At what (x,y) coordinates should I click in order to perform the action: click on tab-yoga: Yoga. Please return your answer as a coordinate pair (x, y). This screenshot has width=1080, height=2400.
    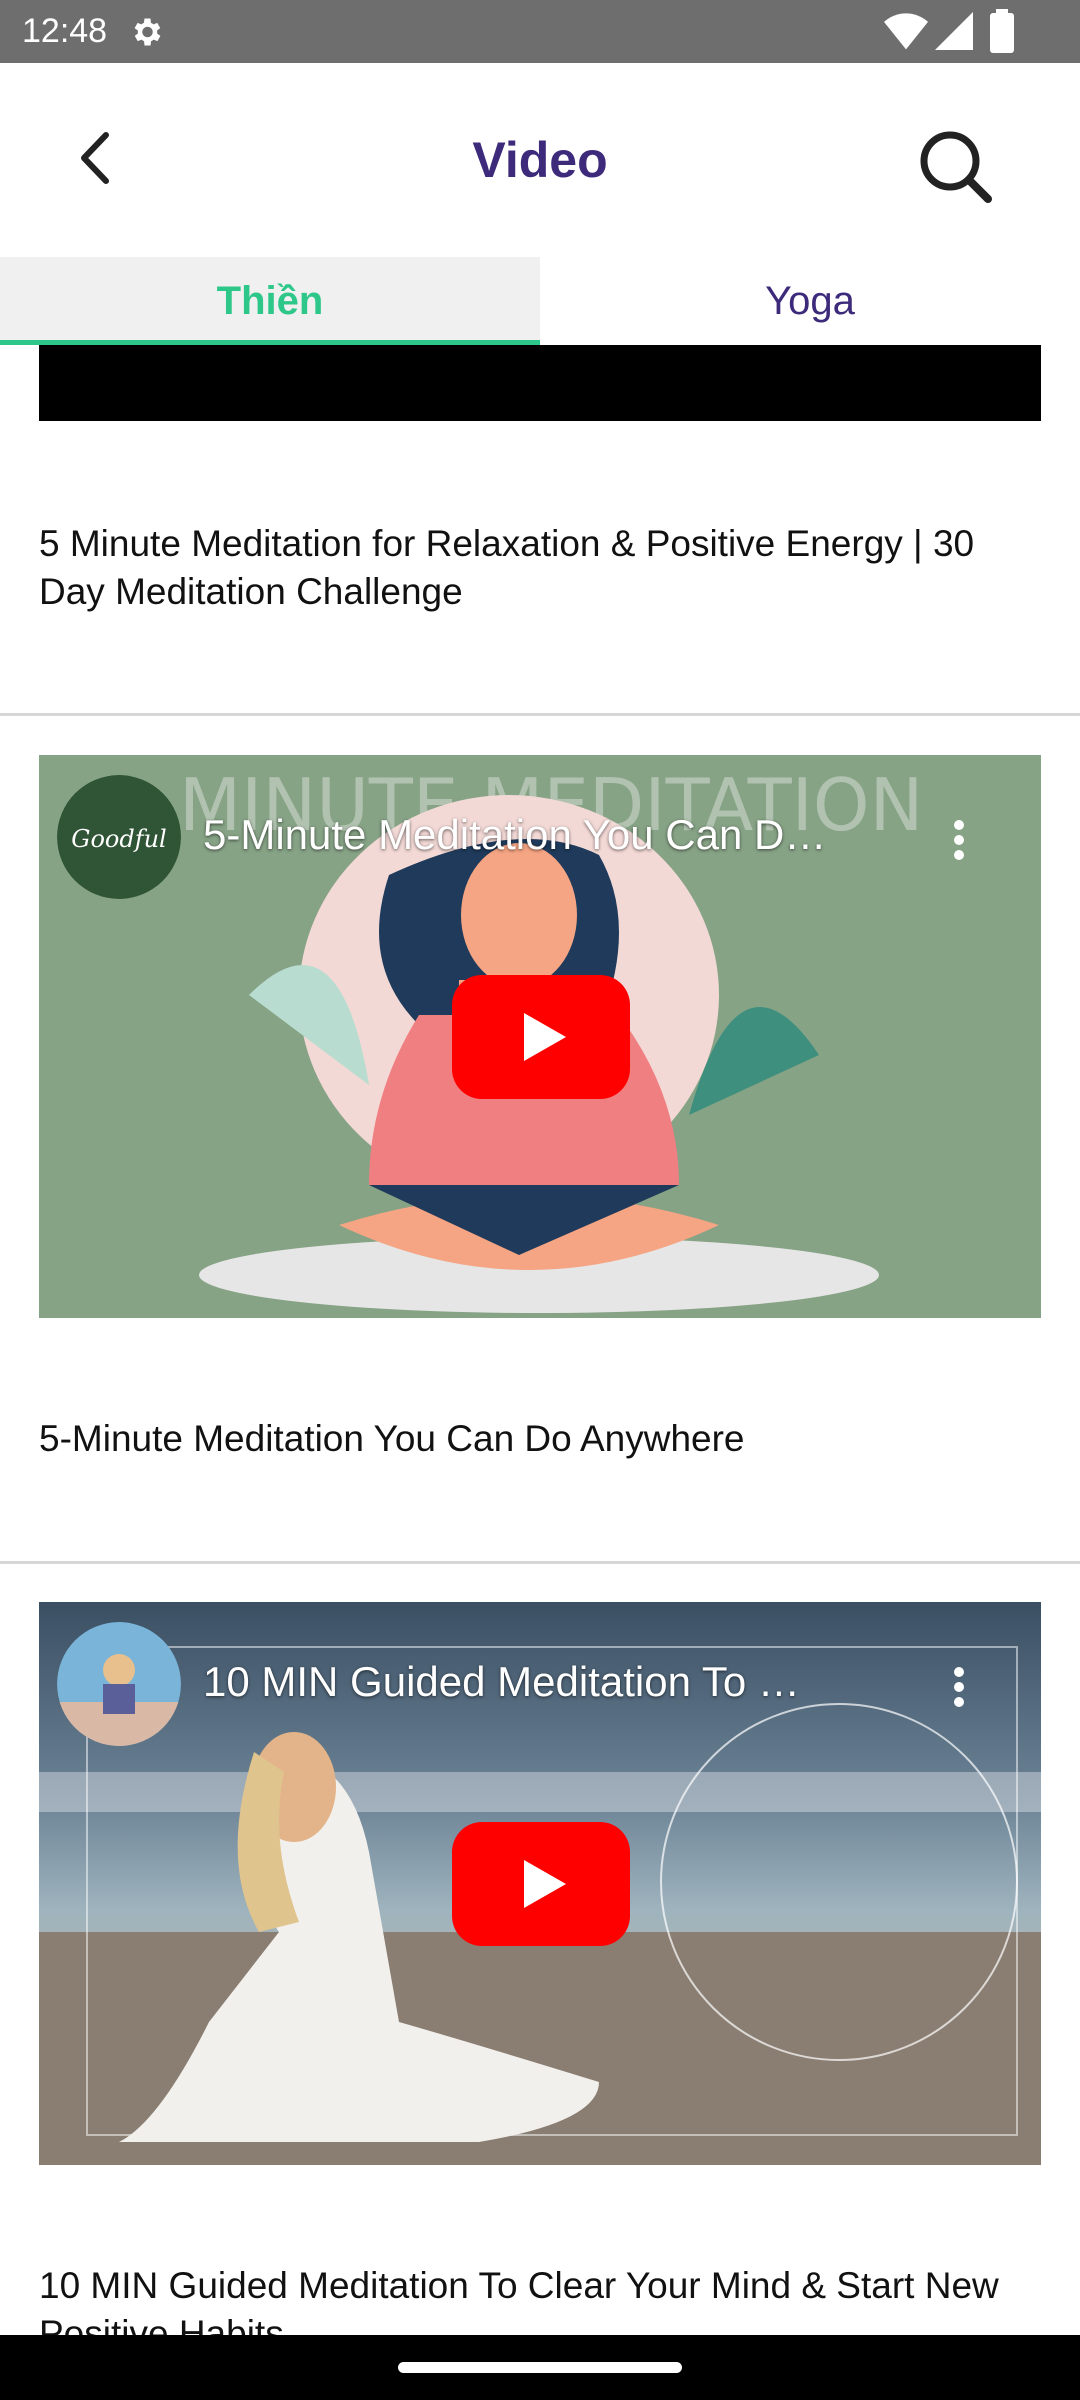
    Looking at the image, I should click on (810, 301).